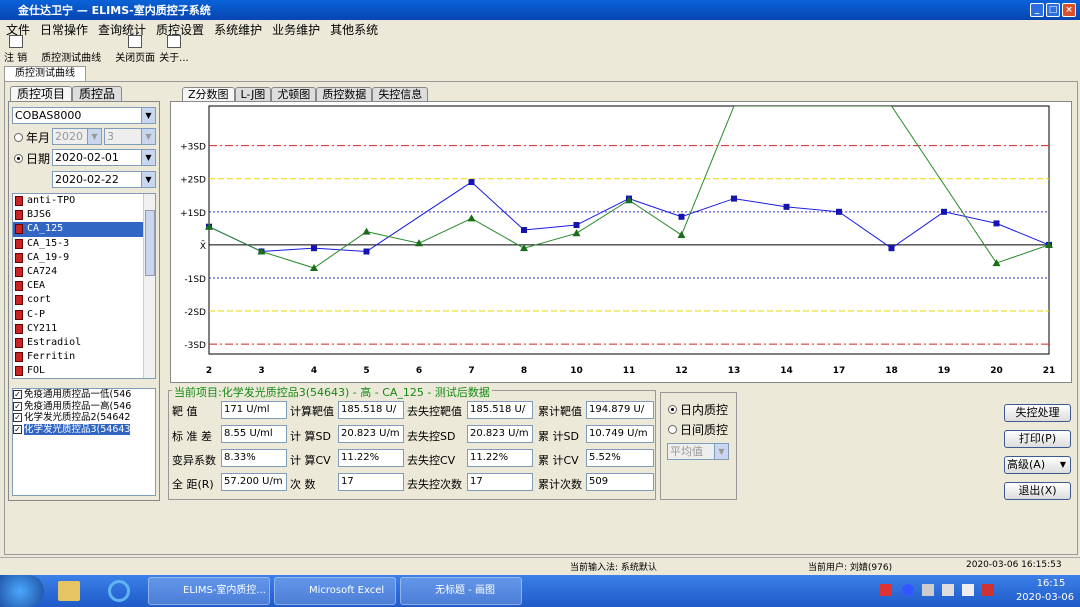  What do you see at coordinates (620, 434) in the screenshot?
I see `cum-sd-field: 10.749 U/m` at bounding box center [620, 434].